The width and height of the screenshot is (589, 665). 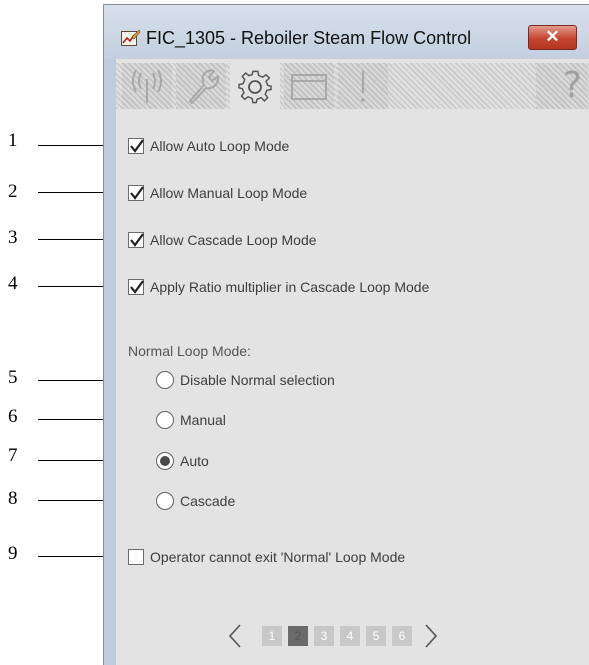 What do you see at coordinates (350, 636) in the screenshot?
I see `page-button: 4` at bounding box center [350, 636].